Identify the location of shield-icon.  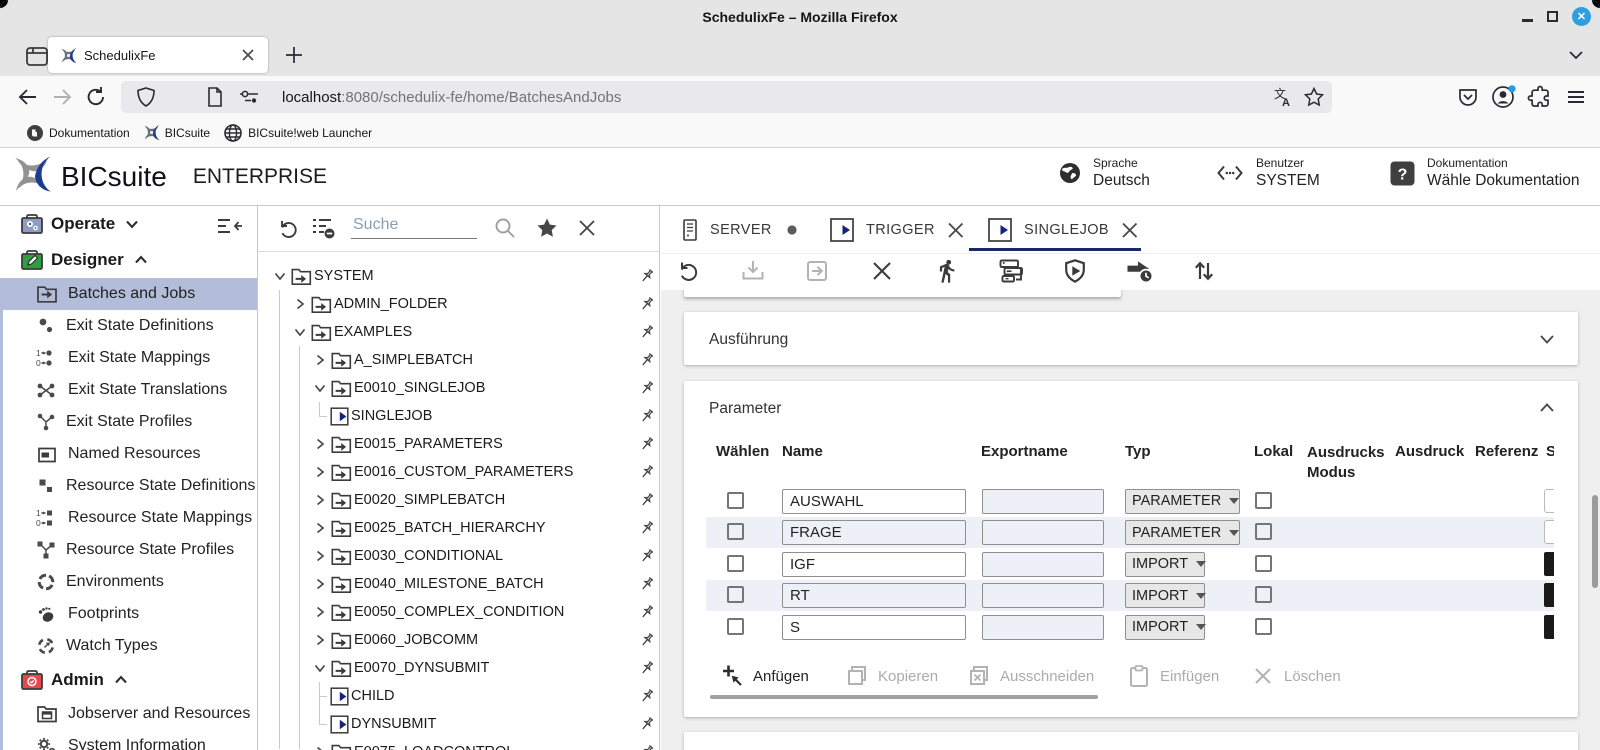
(146, 97).